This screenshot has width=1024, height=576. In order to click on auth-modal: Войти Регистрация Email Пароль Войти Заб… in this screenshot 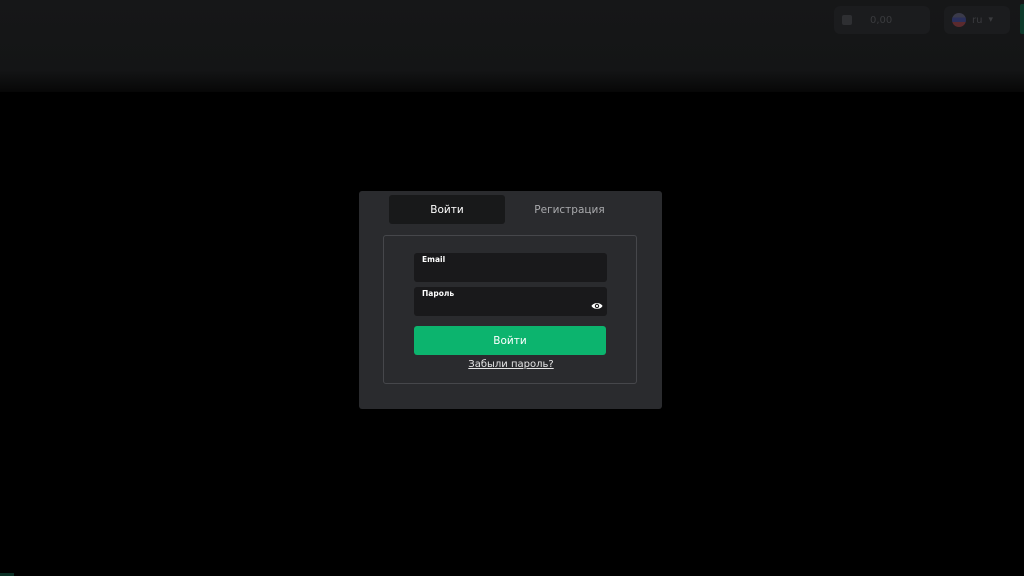, I will do `click(510, 300)`.